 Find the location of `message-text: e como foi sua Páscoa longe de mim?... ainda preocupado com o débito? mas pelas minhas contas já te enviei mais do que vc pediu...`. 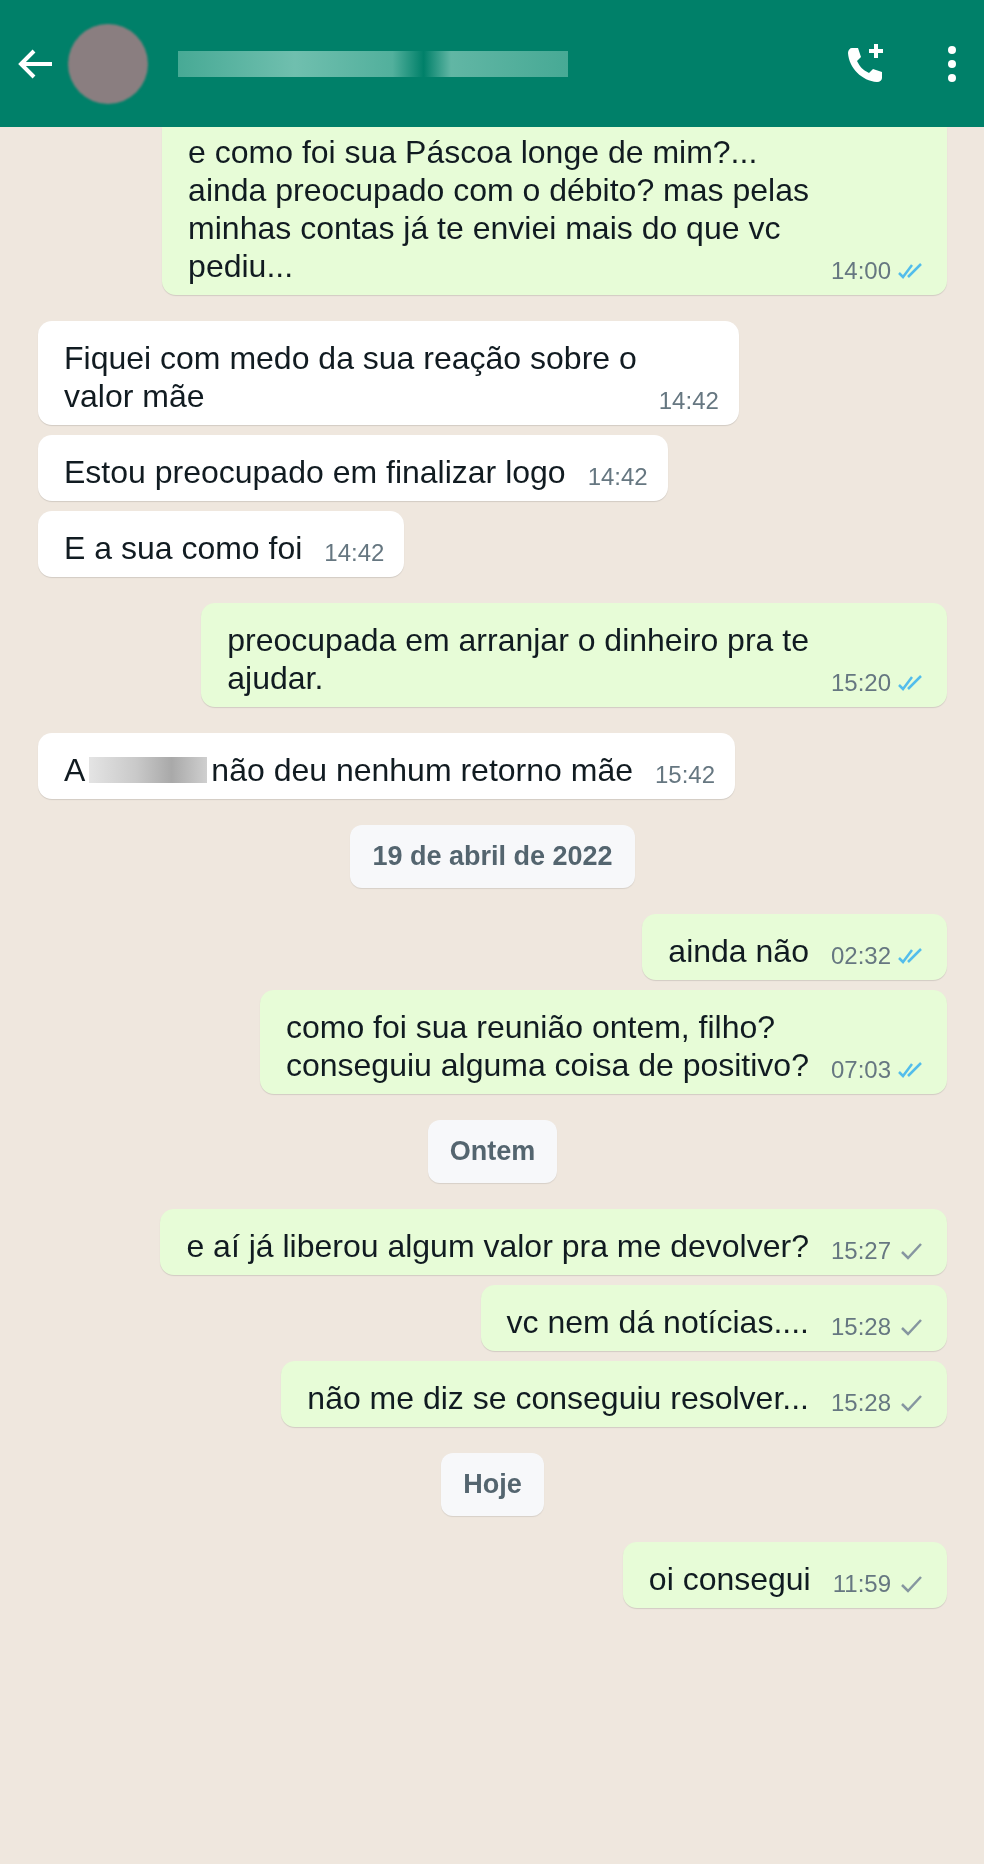

message-text: e como foi sua Páscoa longe de mim?... ainda preocupado com o débito? mas pelas minhas contas já te enviei mais do que vc pediu... is located at coordinates (498, 209).